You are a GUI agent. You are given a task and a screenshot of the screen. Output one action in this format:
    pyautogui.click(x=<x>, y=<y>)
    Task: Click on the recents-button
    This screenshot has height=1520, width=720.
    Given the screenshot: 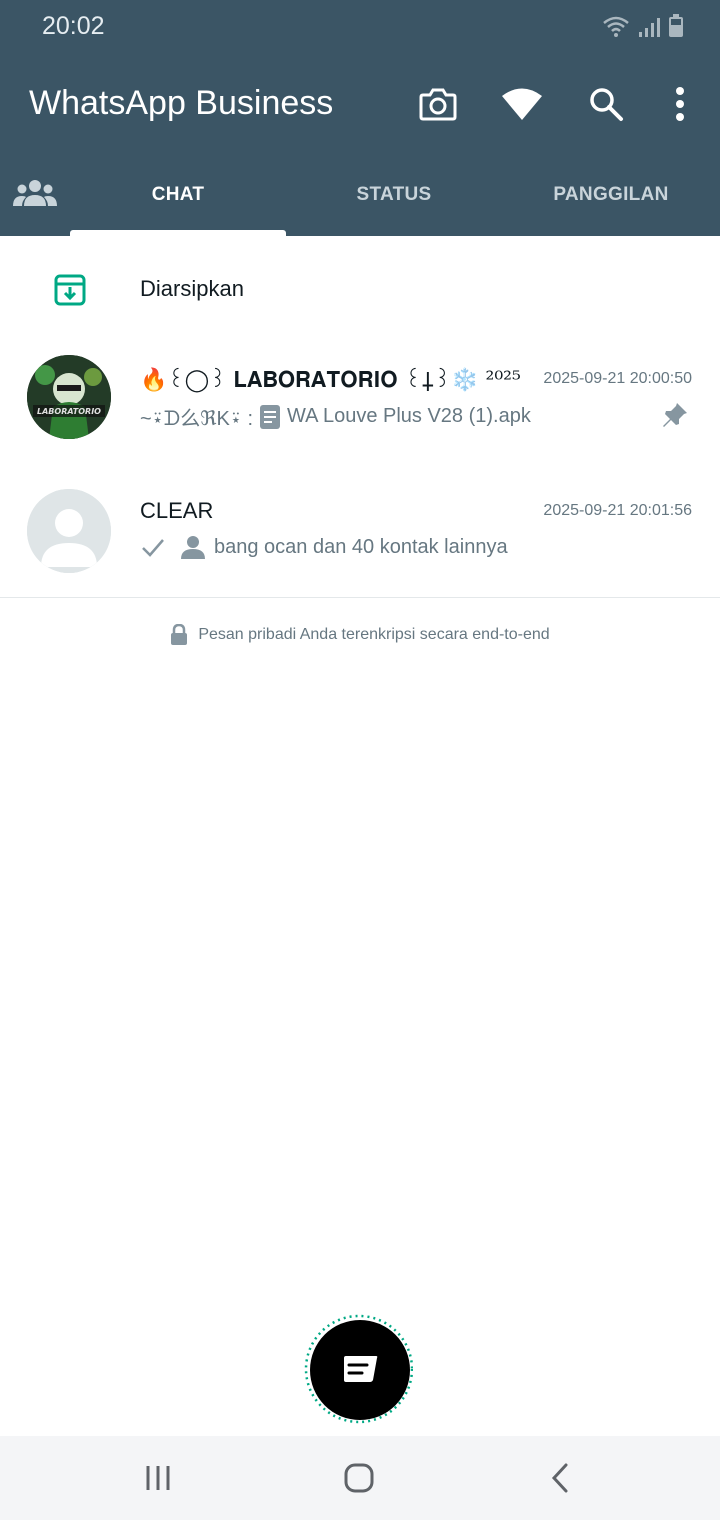 What is the action you would take?
    pyautogui.click(x=158, y=1478)
    